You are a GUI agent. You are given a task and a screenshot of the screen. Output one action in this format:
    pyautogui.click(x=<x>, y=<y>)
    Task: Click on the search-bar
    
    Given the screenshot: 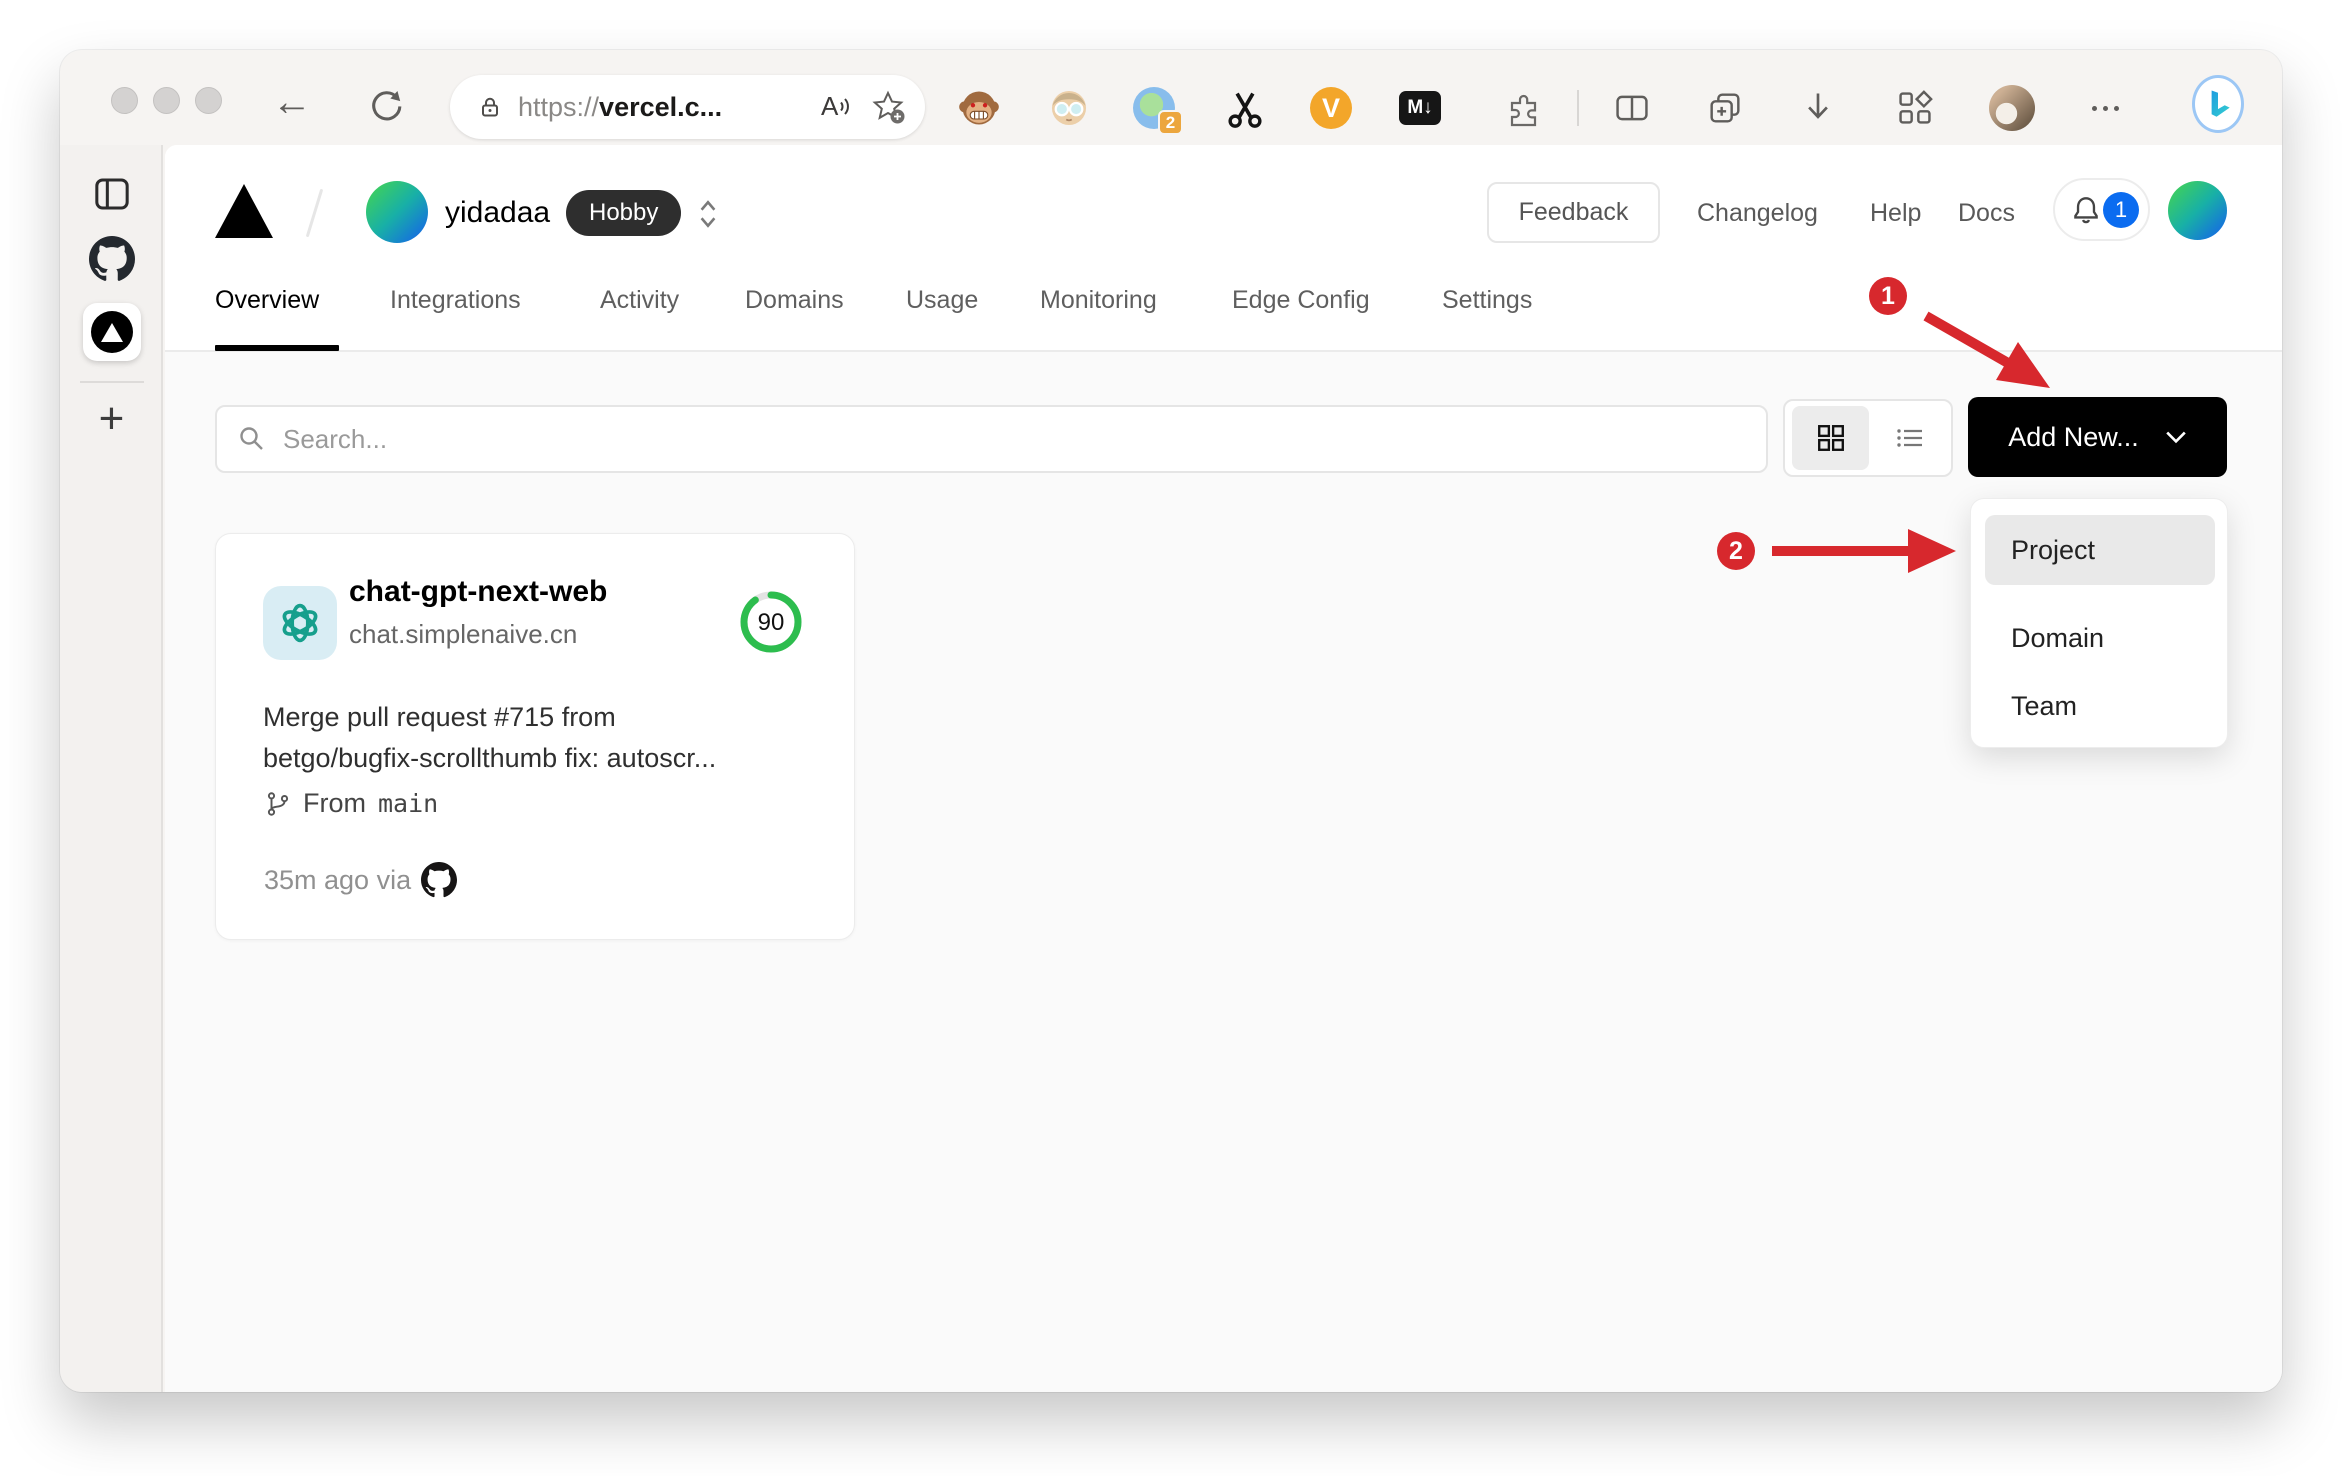 What is the action you would take?
    pyautogui.click(x=991, y=439)
    